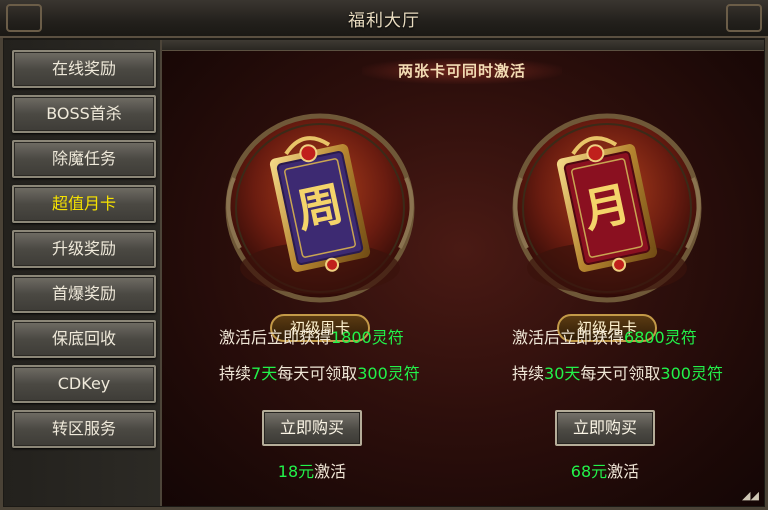 The image size is (768, 510). I want to click on weekly-card-emblem-icon: 周, so click(320, 208).